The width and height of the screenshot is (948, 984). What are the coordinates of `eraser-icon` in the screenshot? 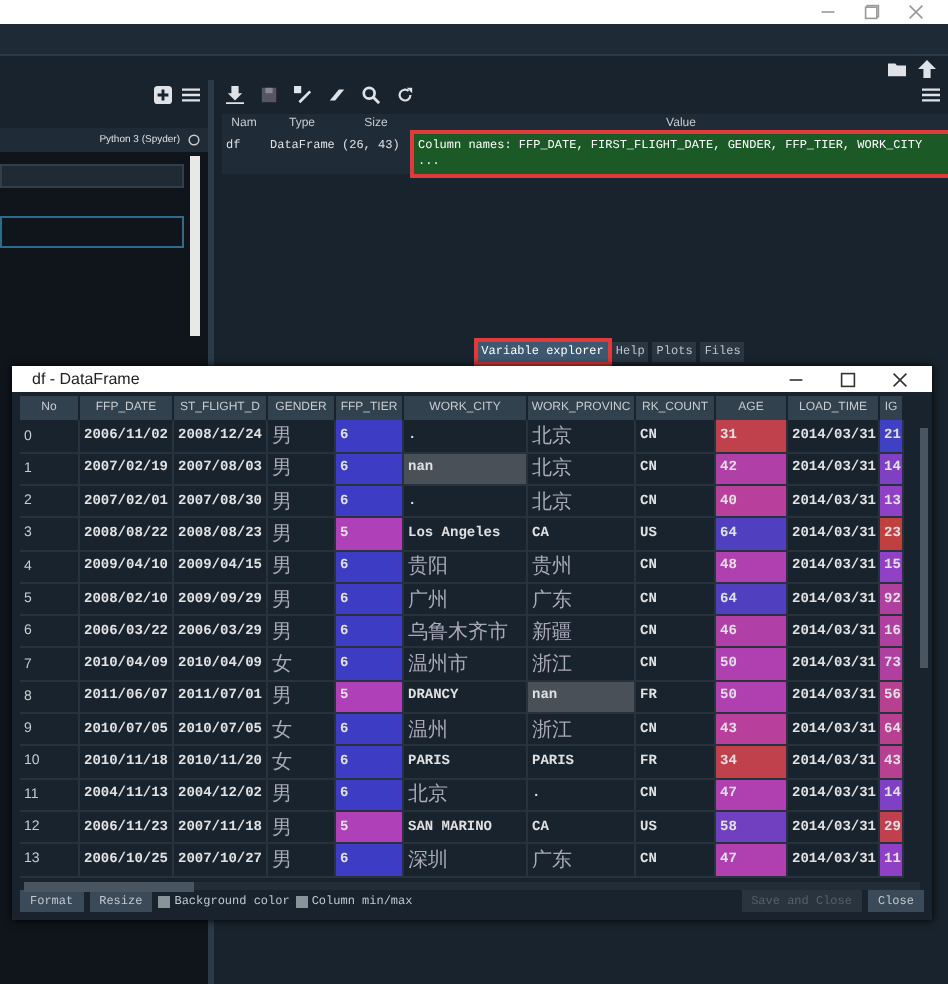 It's located at (337, 94).